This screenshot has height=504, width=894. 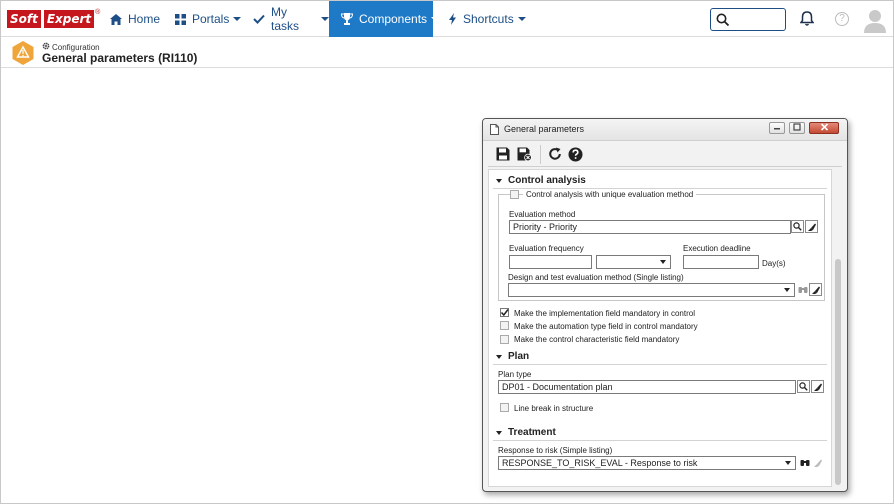 I want to click on home-icon, so click(x=116, y=19).